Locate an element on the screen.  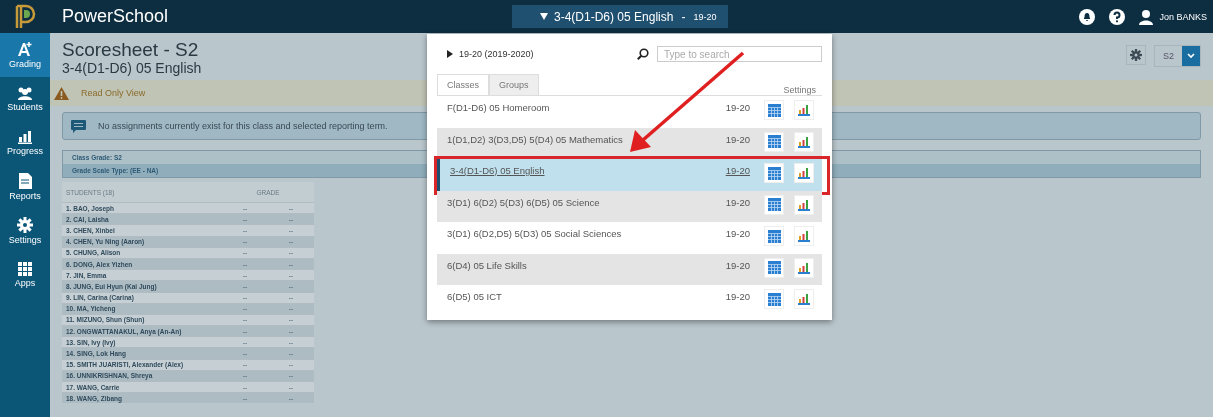
logo-icon is located at coordinates (25, 16).